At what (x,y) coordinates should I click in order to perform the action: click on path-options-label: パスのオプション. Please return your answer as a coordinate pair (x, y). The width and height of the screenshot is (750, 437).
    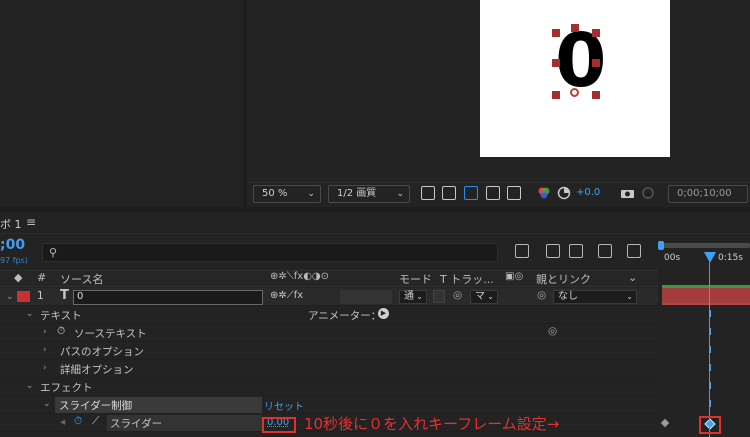
    Looking at the image, I should click on (102, 352).